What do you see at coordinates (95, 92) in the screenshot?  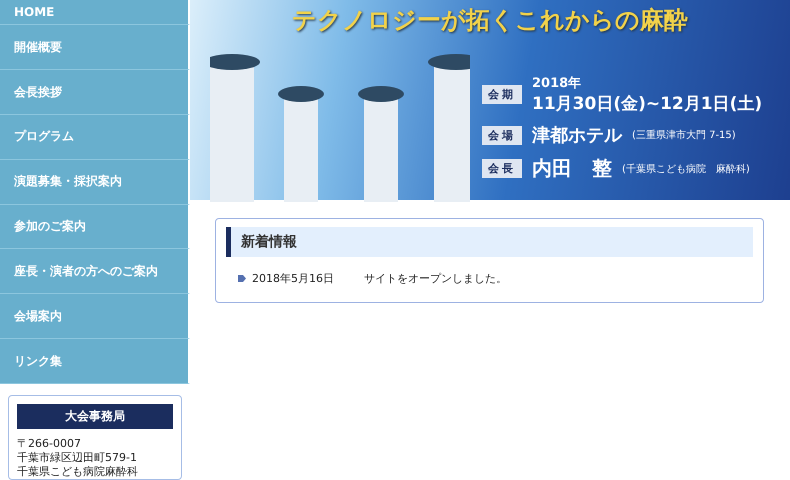 I see `nav-link: 会長挨拶` at bounding box center [95, 92].